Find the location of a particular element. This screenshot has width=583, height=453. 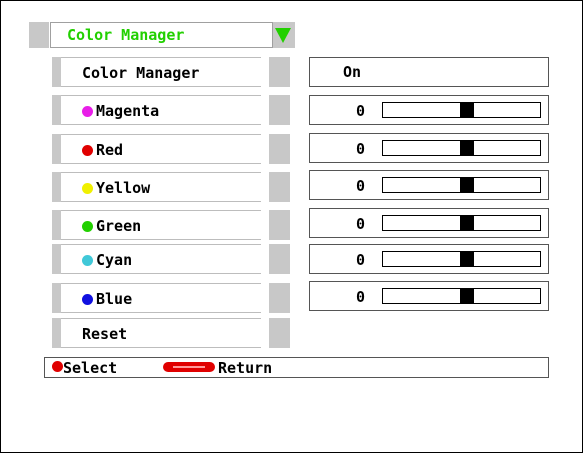

magenta-slider-knob is located at coordinates (467, 110).